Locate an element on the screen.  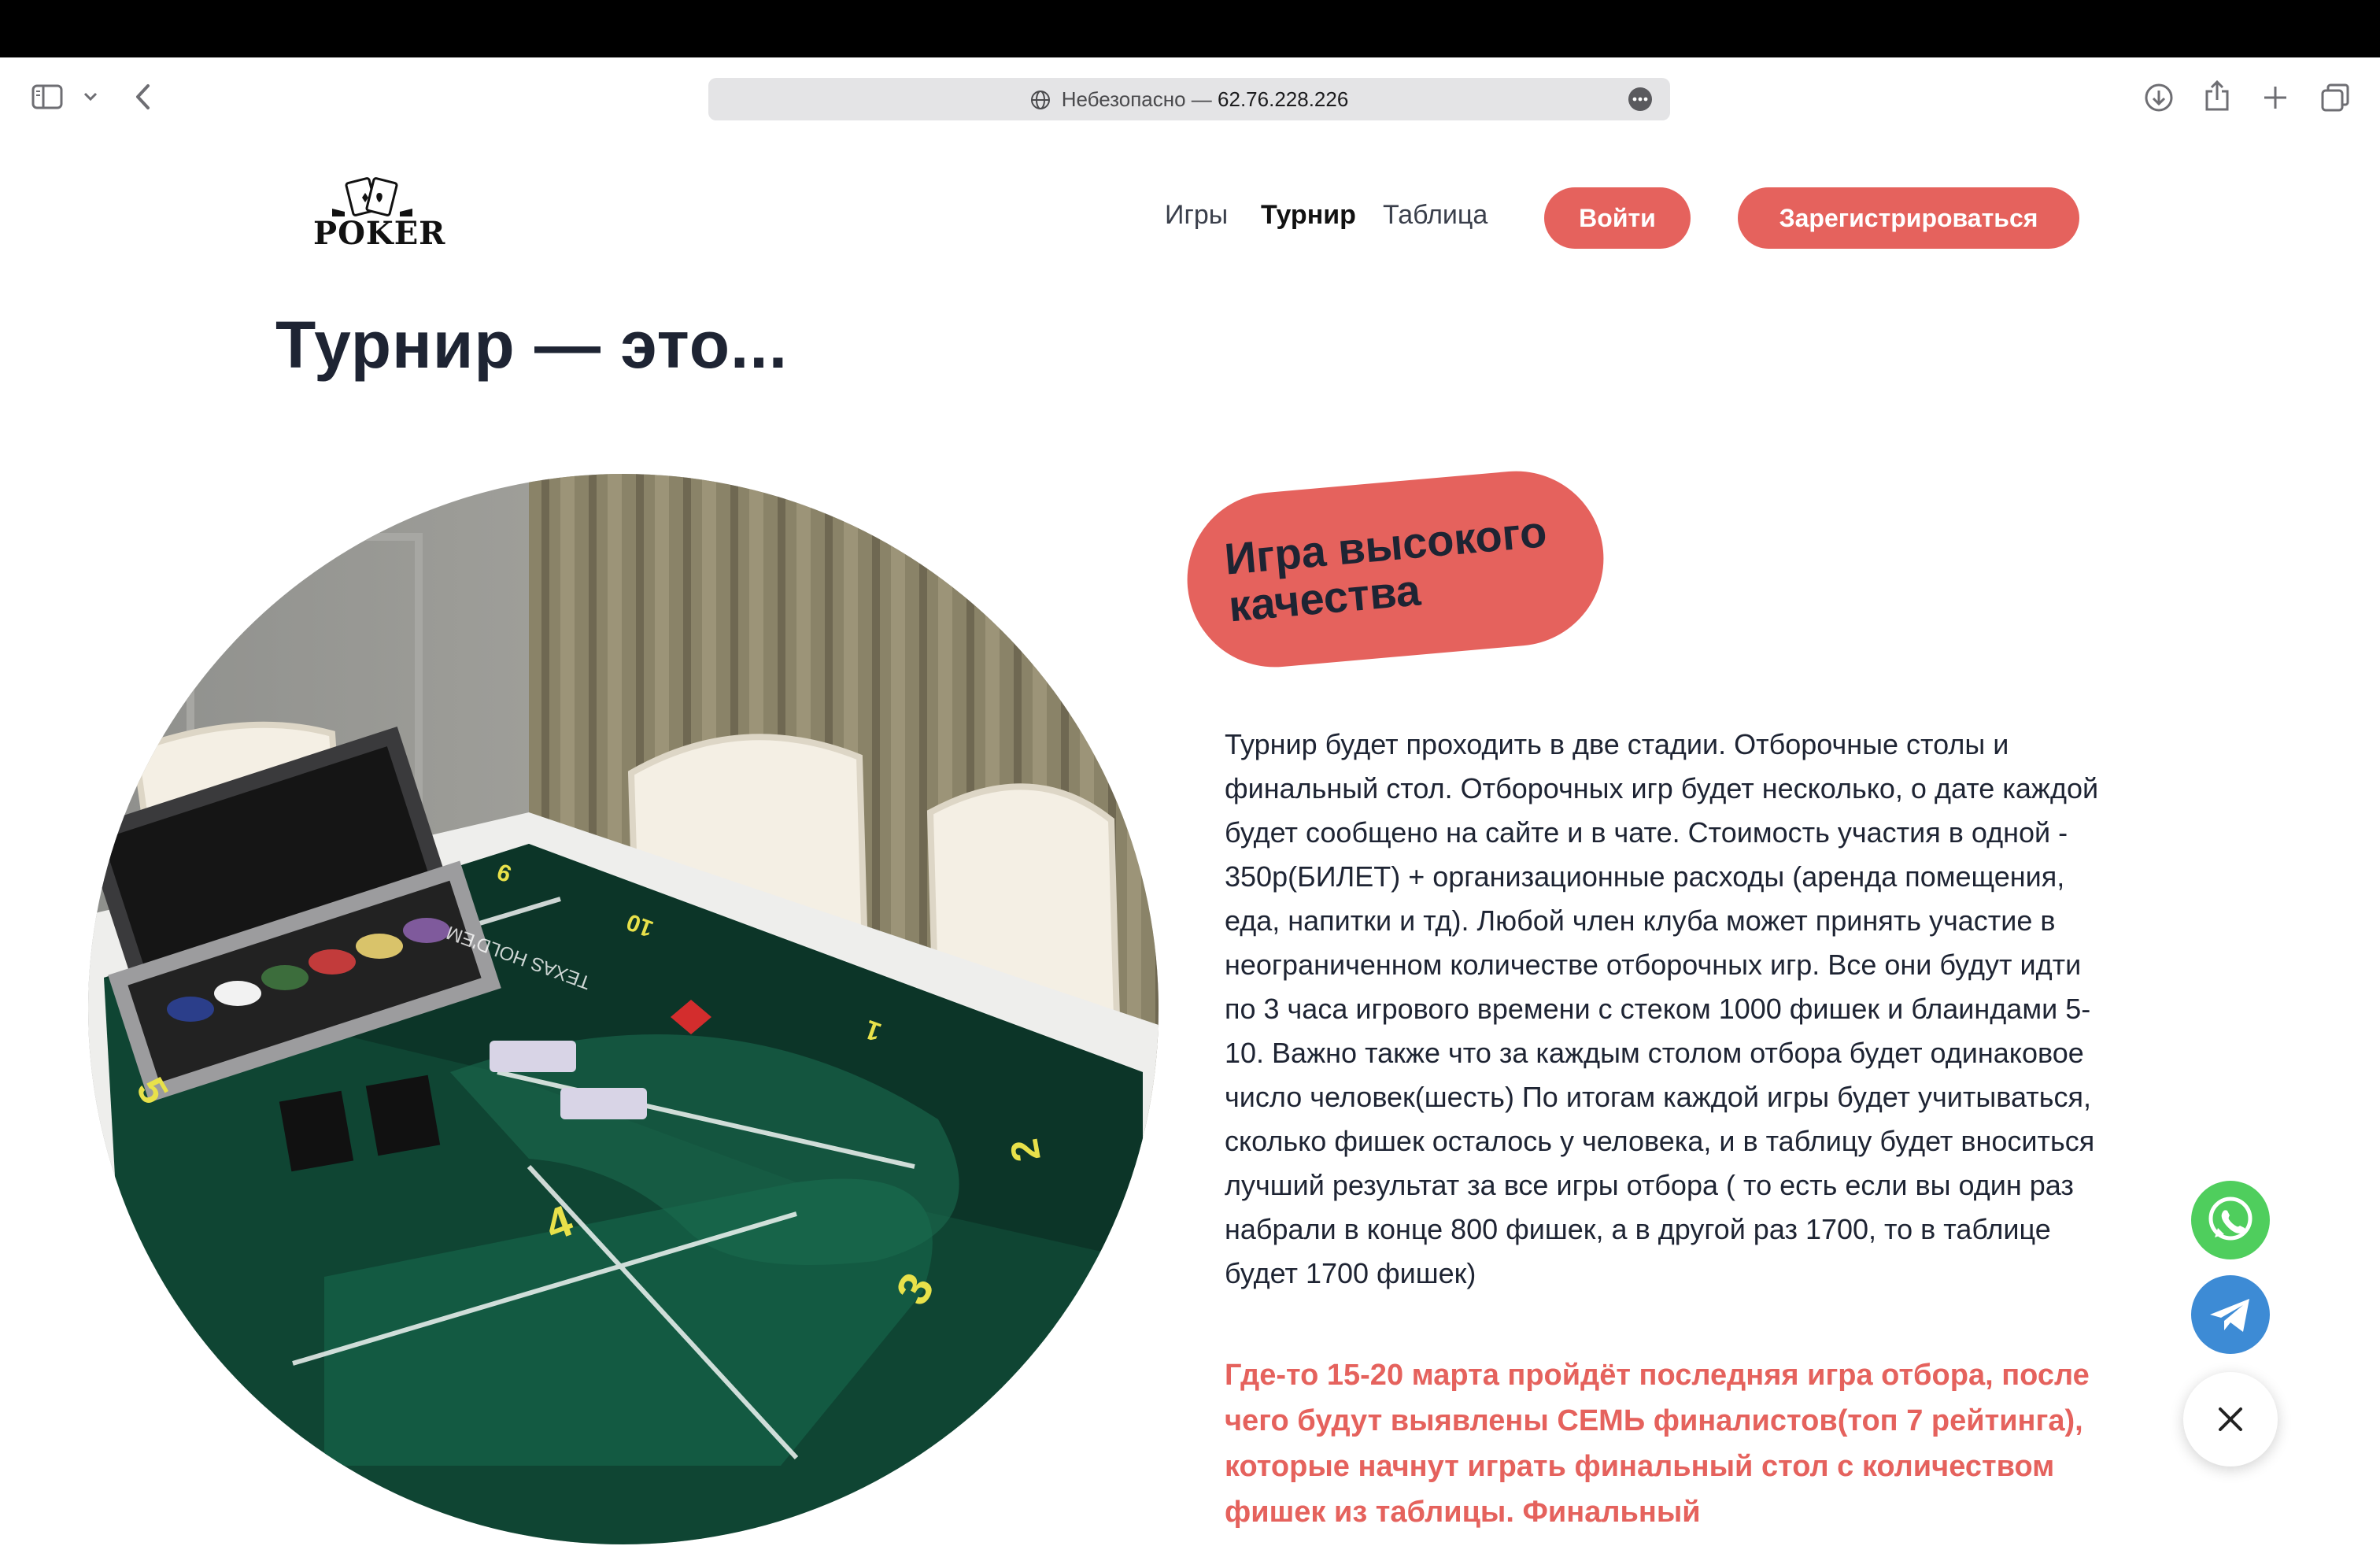
close-icon is located at coordinates (2230, 1419).